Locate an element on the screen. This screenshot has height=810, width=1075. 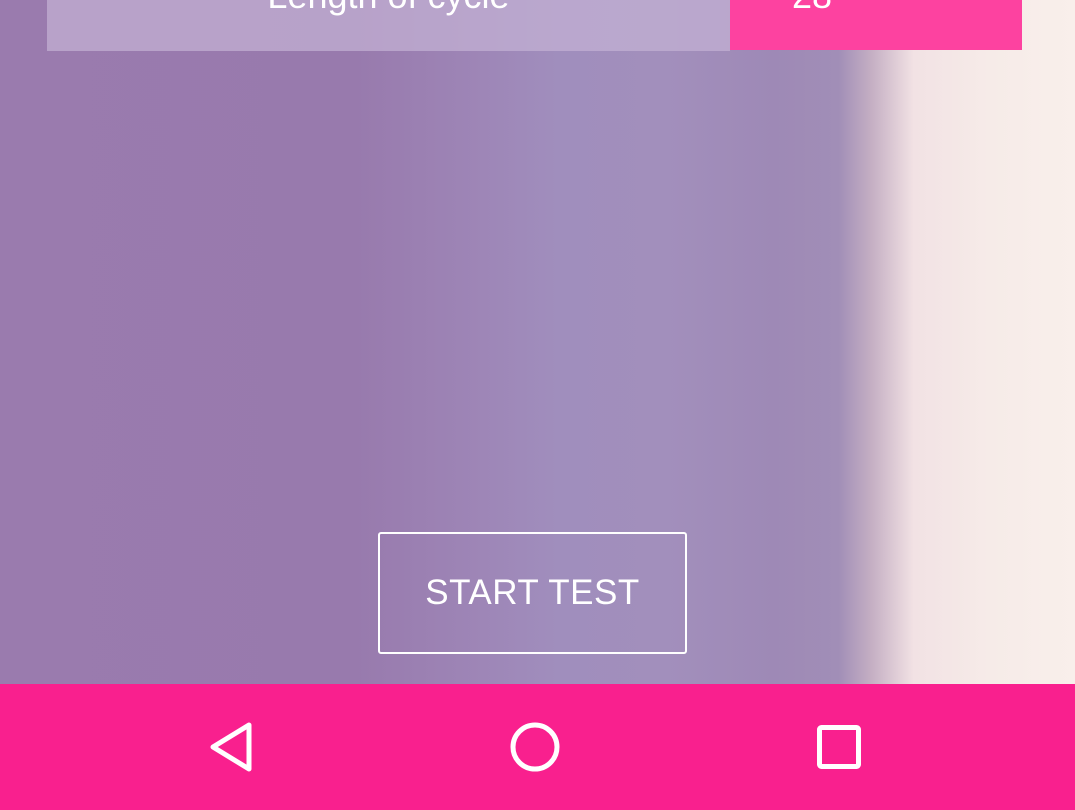
cycle-length-value-field: 28 is located at coordinates (876, 25).